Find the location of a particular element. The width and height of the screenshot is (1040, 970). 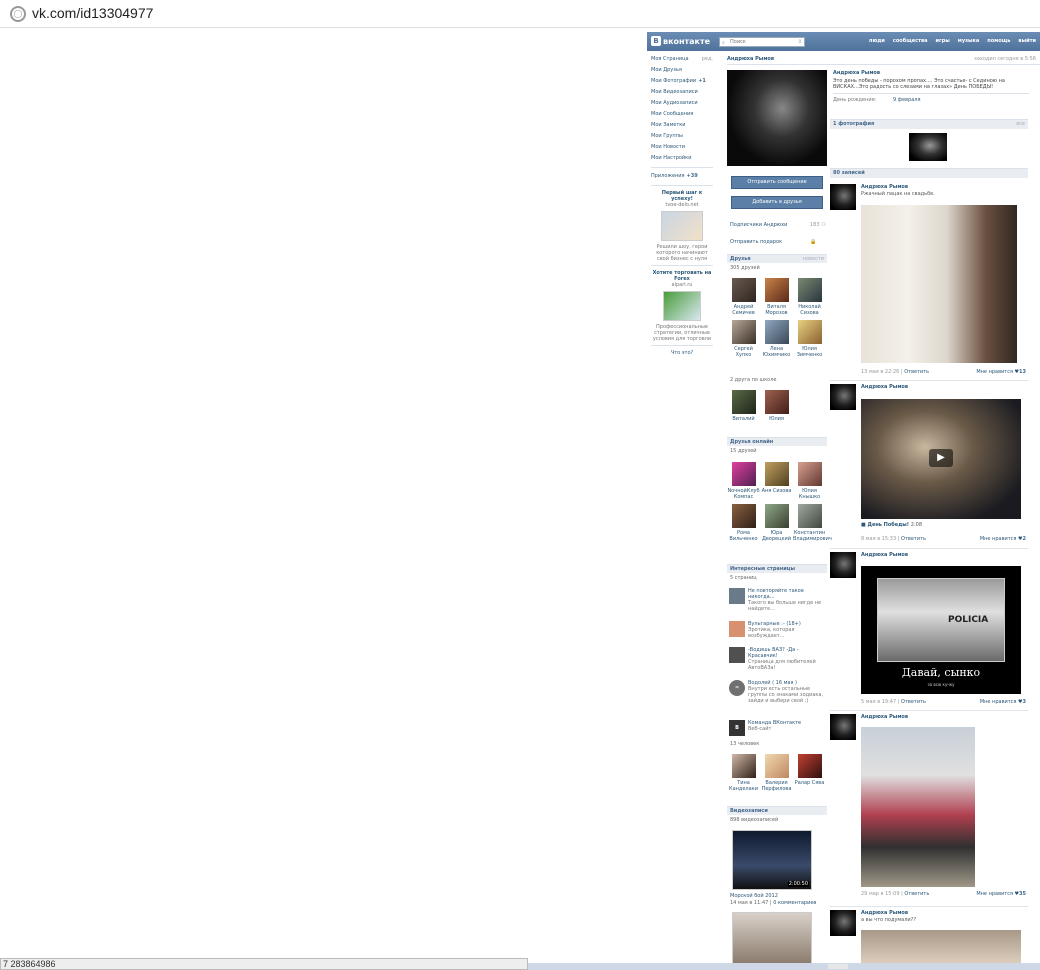

like-button: Мне нравится ♥2 is located at coordinates (1003, 539).